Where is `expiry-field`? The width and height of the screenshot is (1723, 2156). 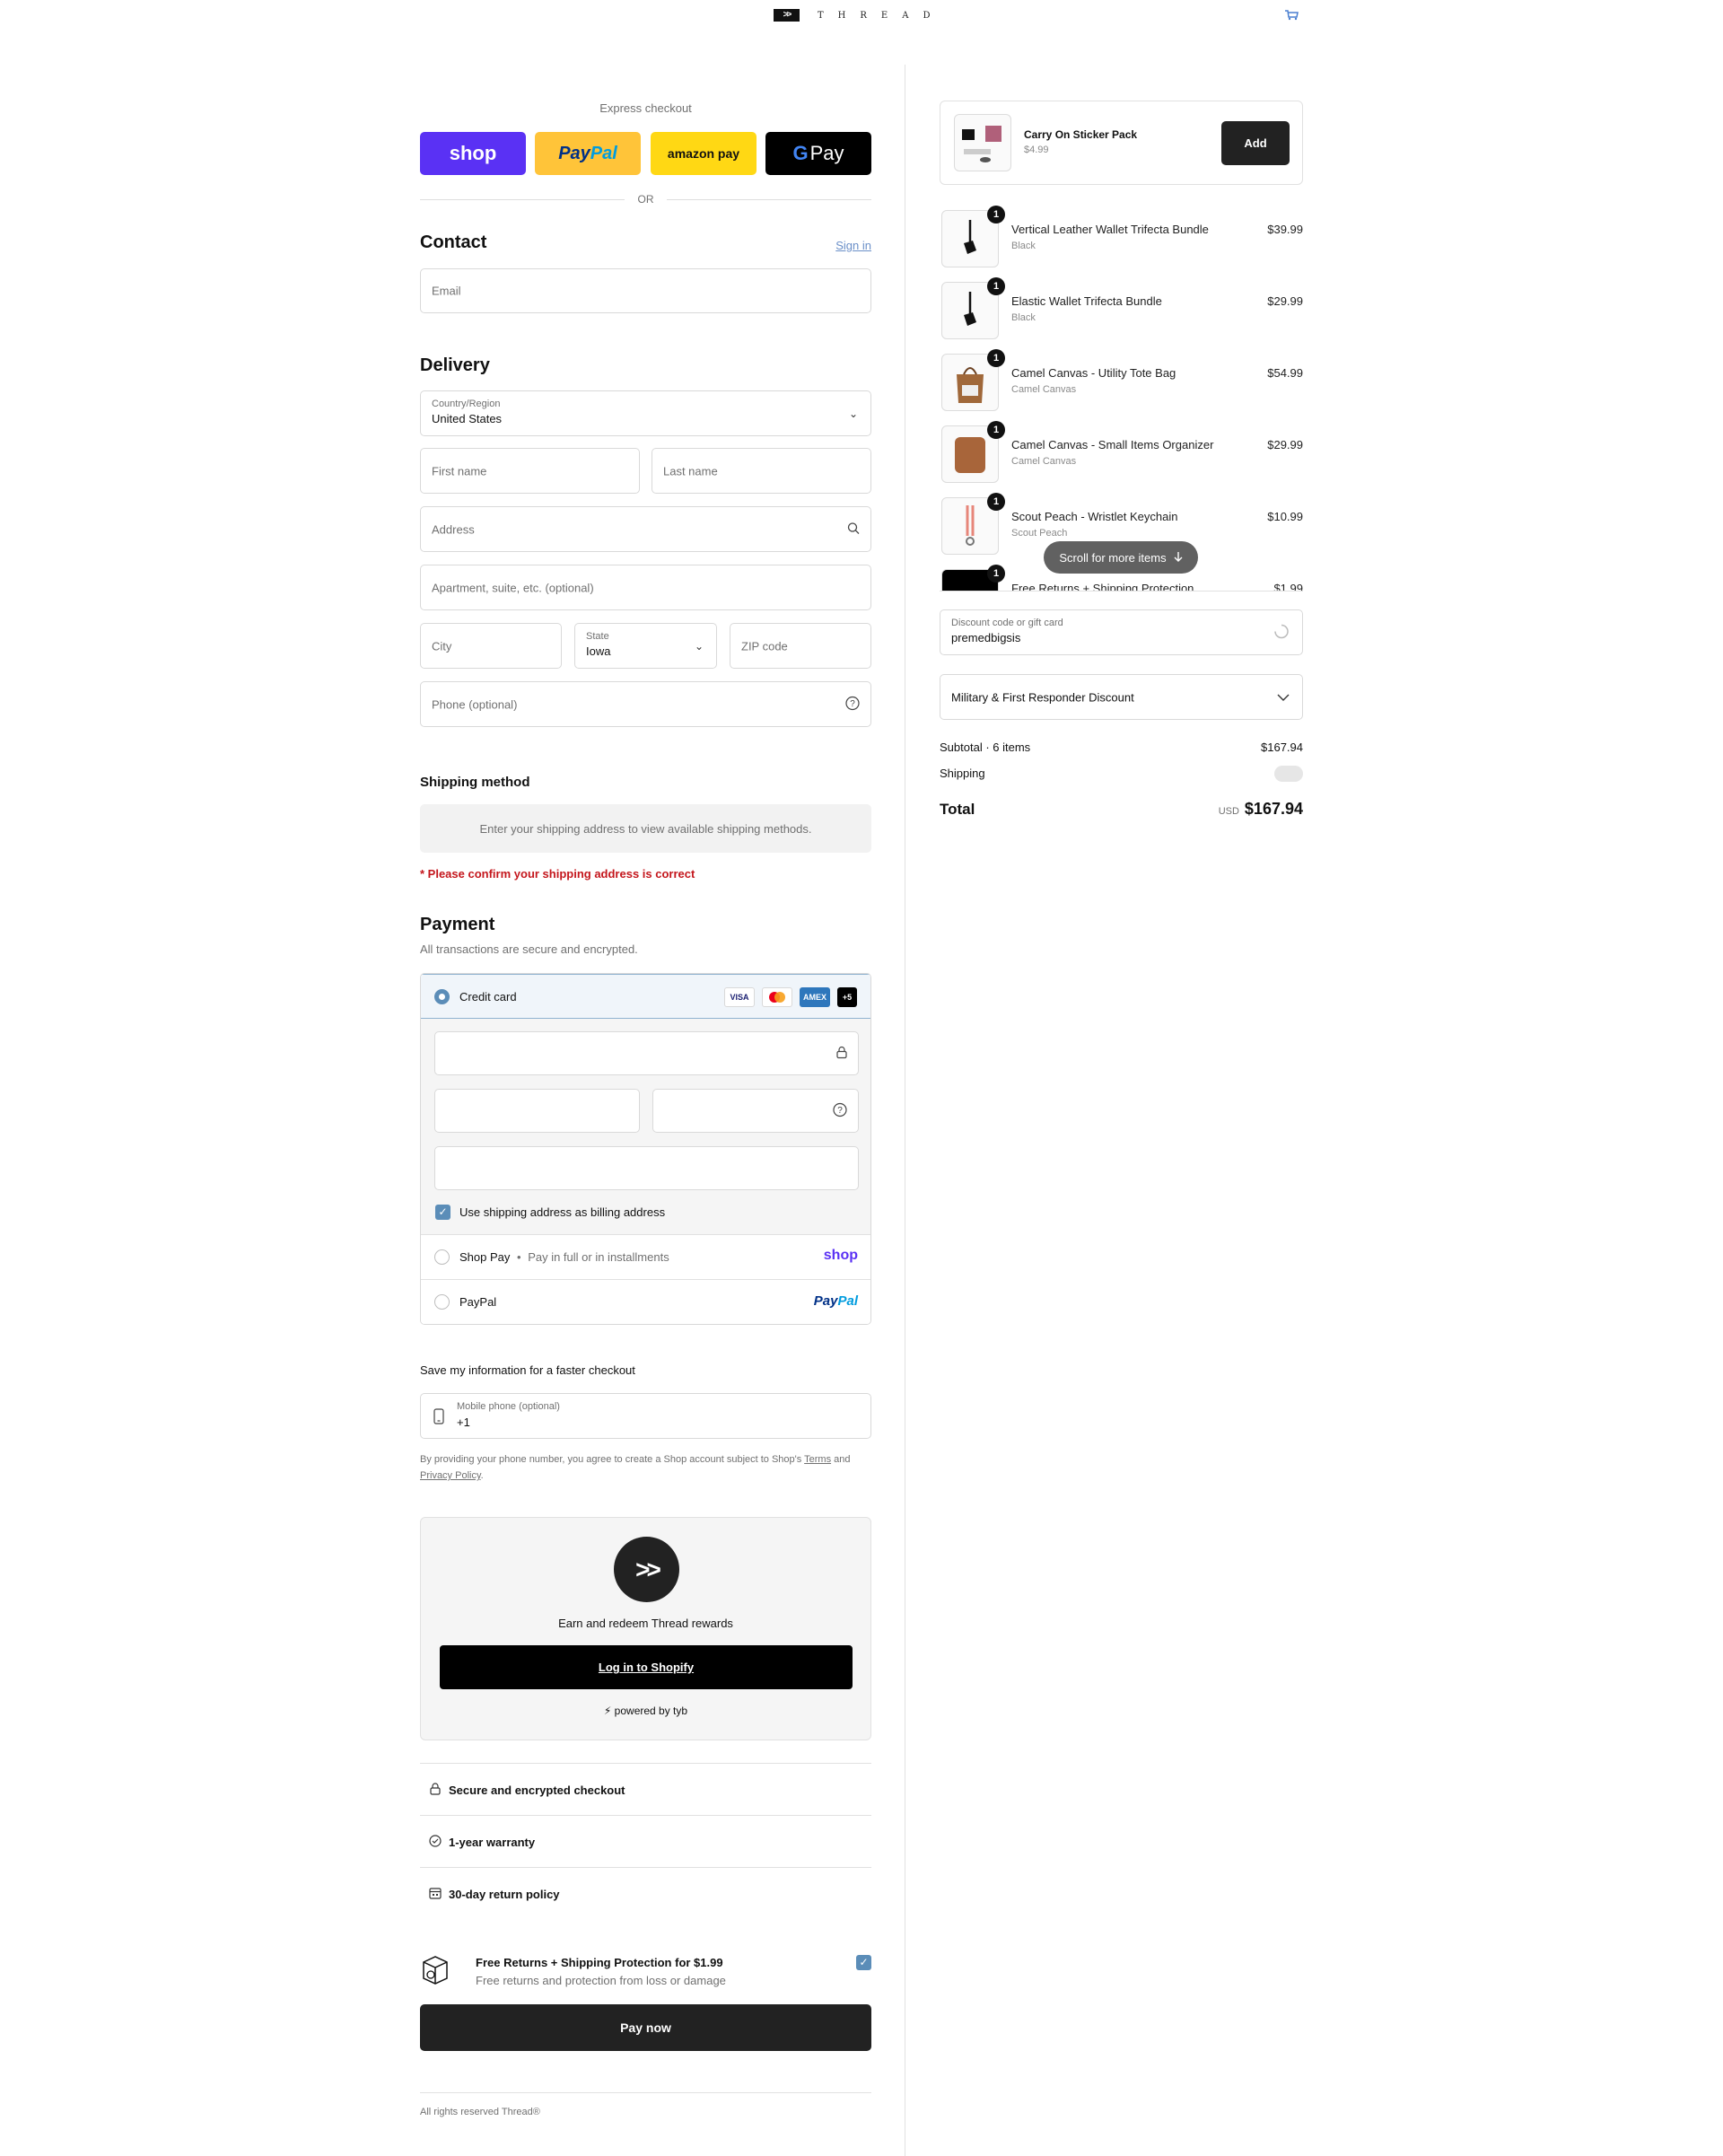 expiry-field is located at coordinates (537, 1111).